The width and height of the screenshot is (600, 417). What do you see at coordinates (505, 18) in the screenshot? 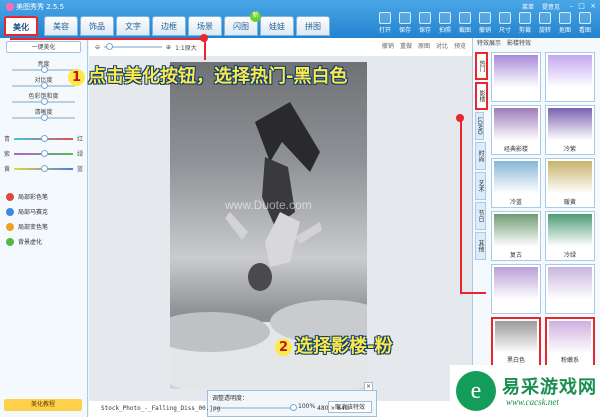
I see `resize-icon` at bounding box center [505, 18].